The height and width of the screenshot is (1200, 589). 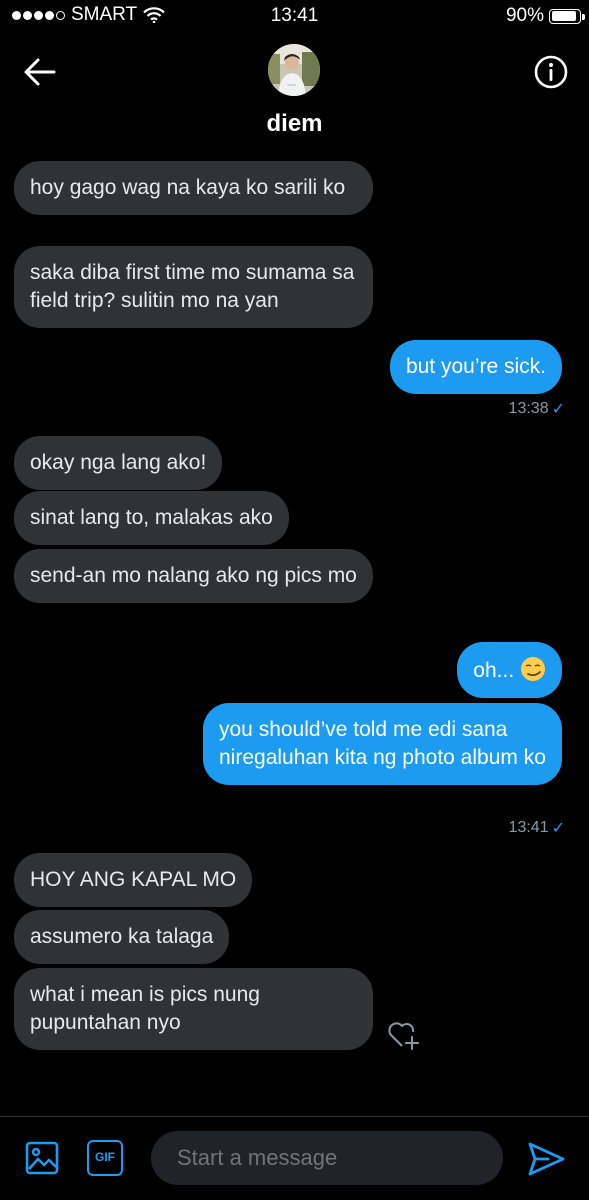 What do you see at coordinates (528, 408) in the screenshot?
I see `timestamp-label: 13:38` at bounding box center [528, 408].